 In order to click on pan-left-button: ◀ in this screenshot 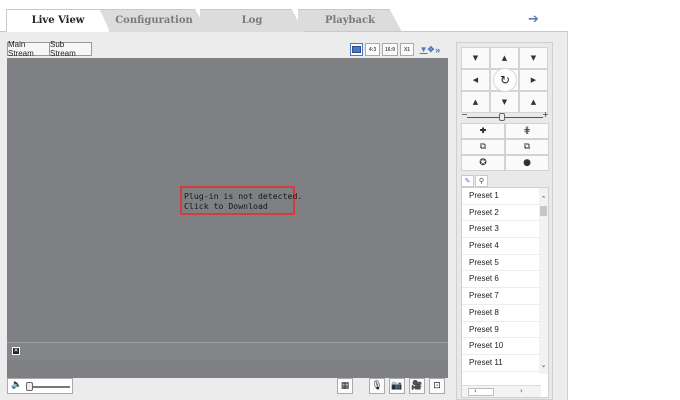, I will do `click(475, 80)`.